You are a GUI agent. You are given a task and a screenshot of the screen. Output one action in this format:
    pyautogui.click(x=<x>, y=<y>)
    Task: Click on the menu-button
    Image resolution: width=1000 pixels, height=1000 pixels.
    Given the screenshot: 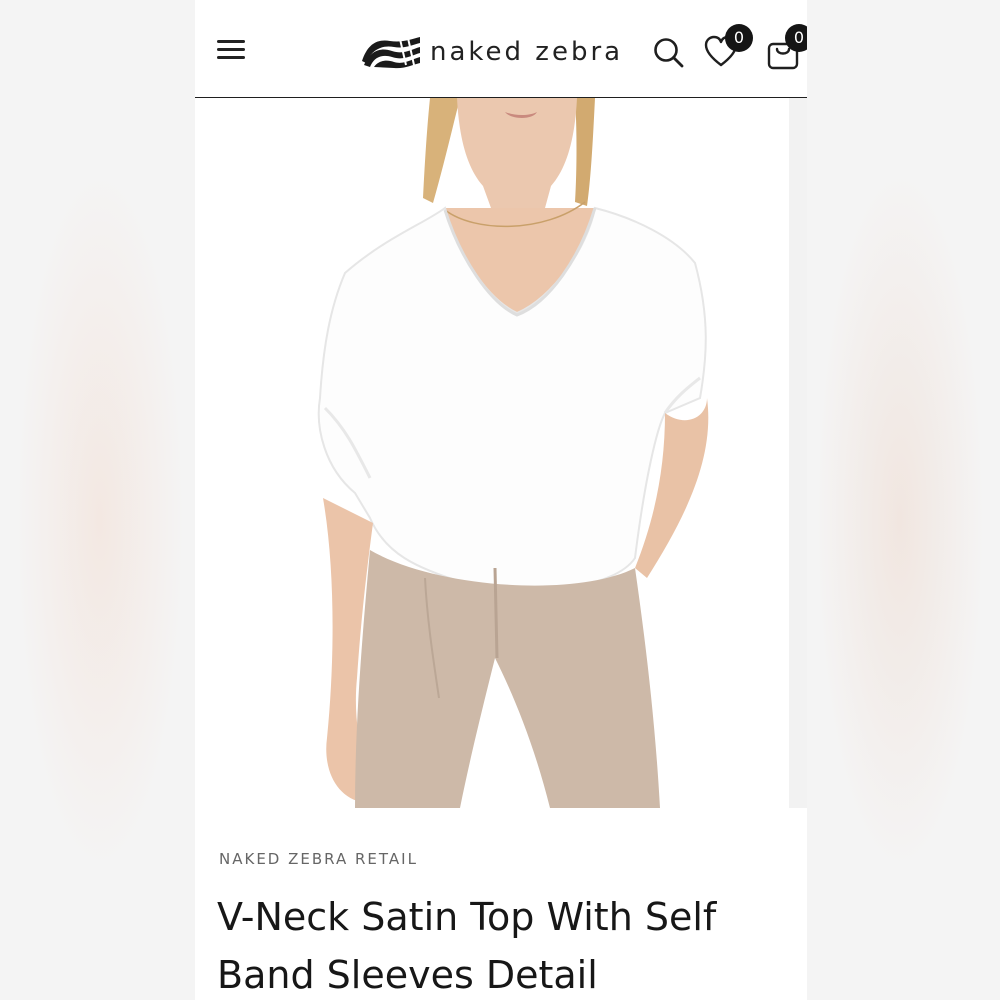 What is the action you would take?
    pyautogui.click(x=232, y=51)
    